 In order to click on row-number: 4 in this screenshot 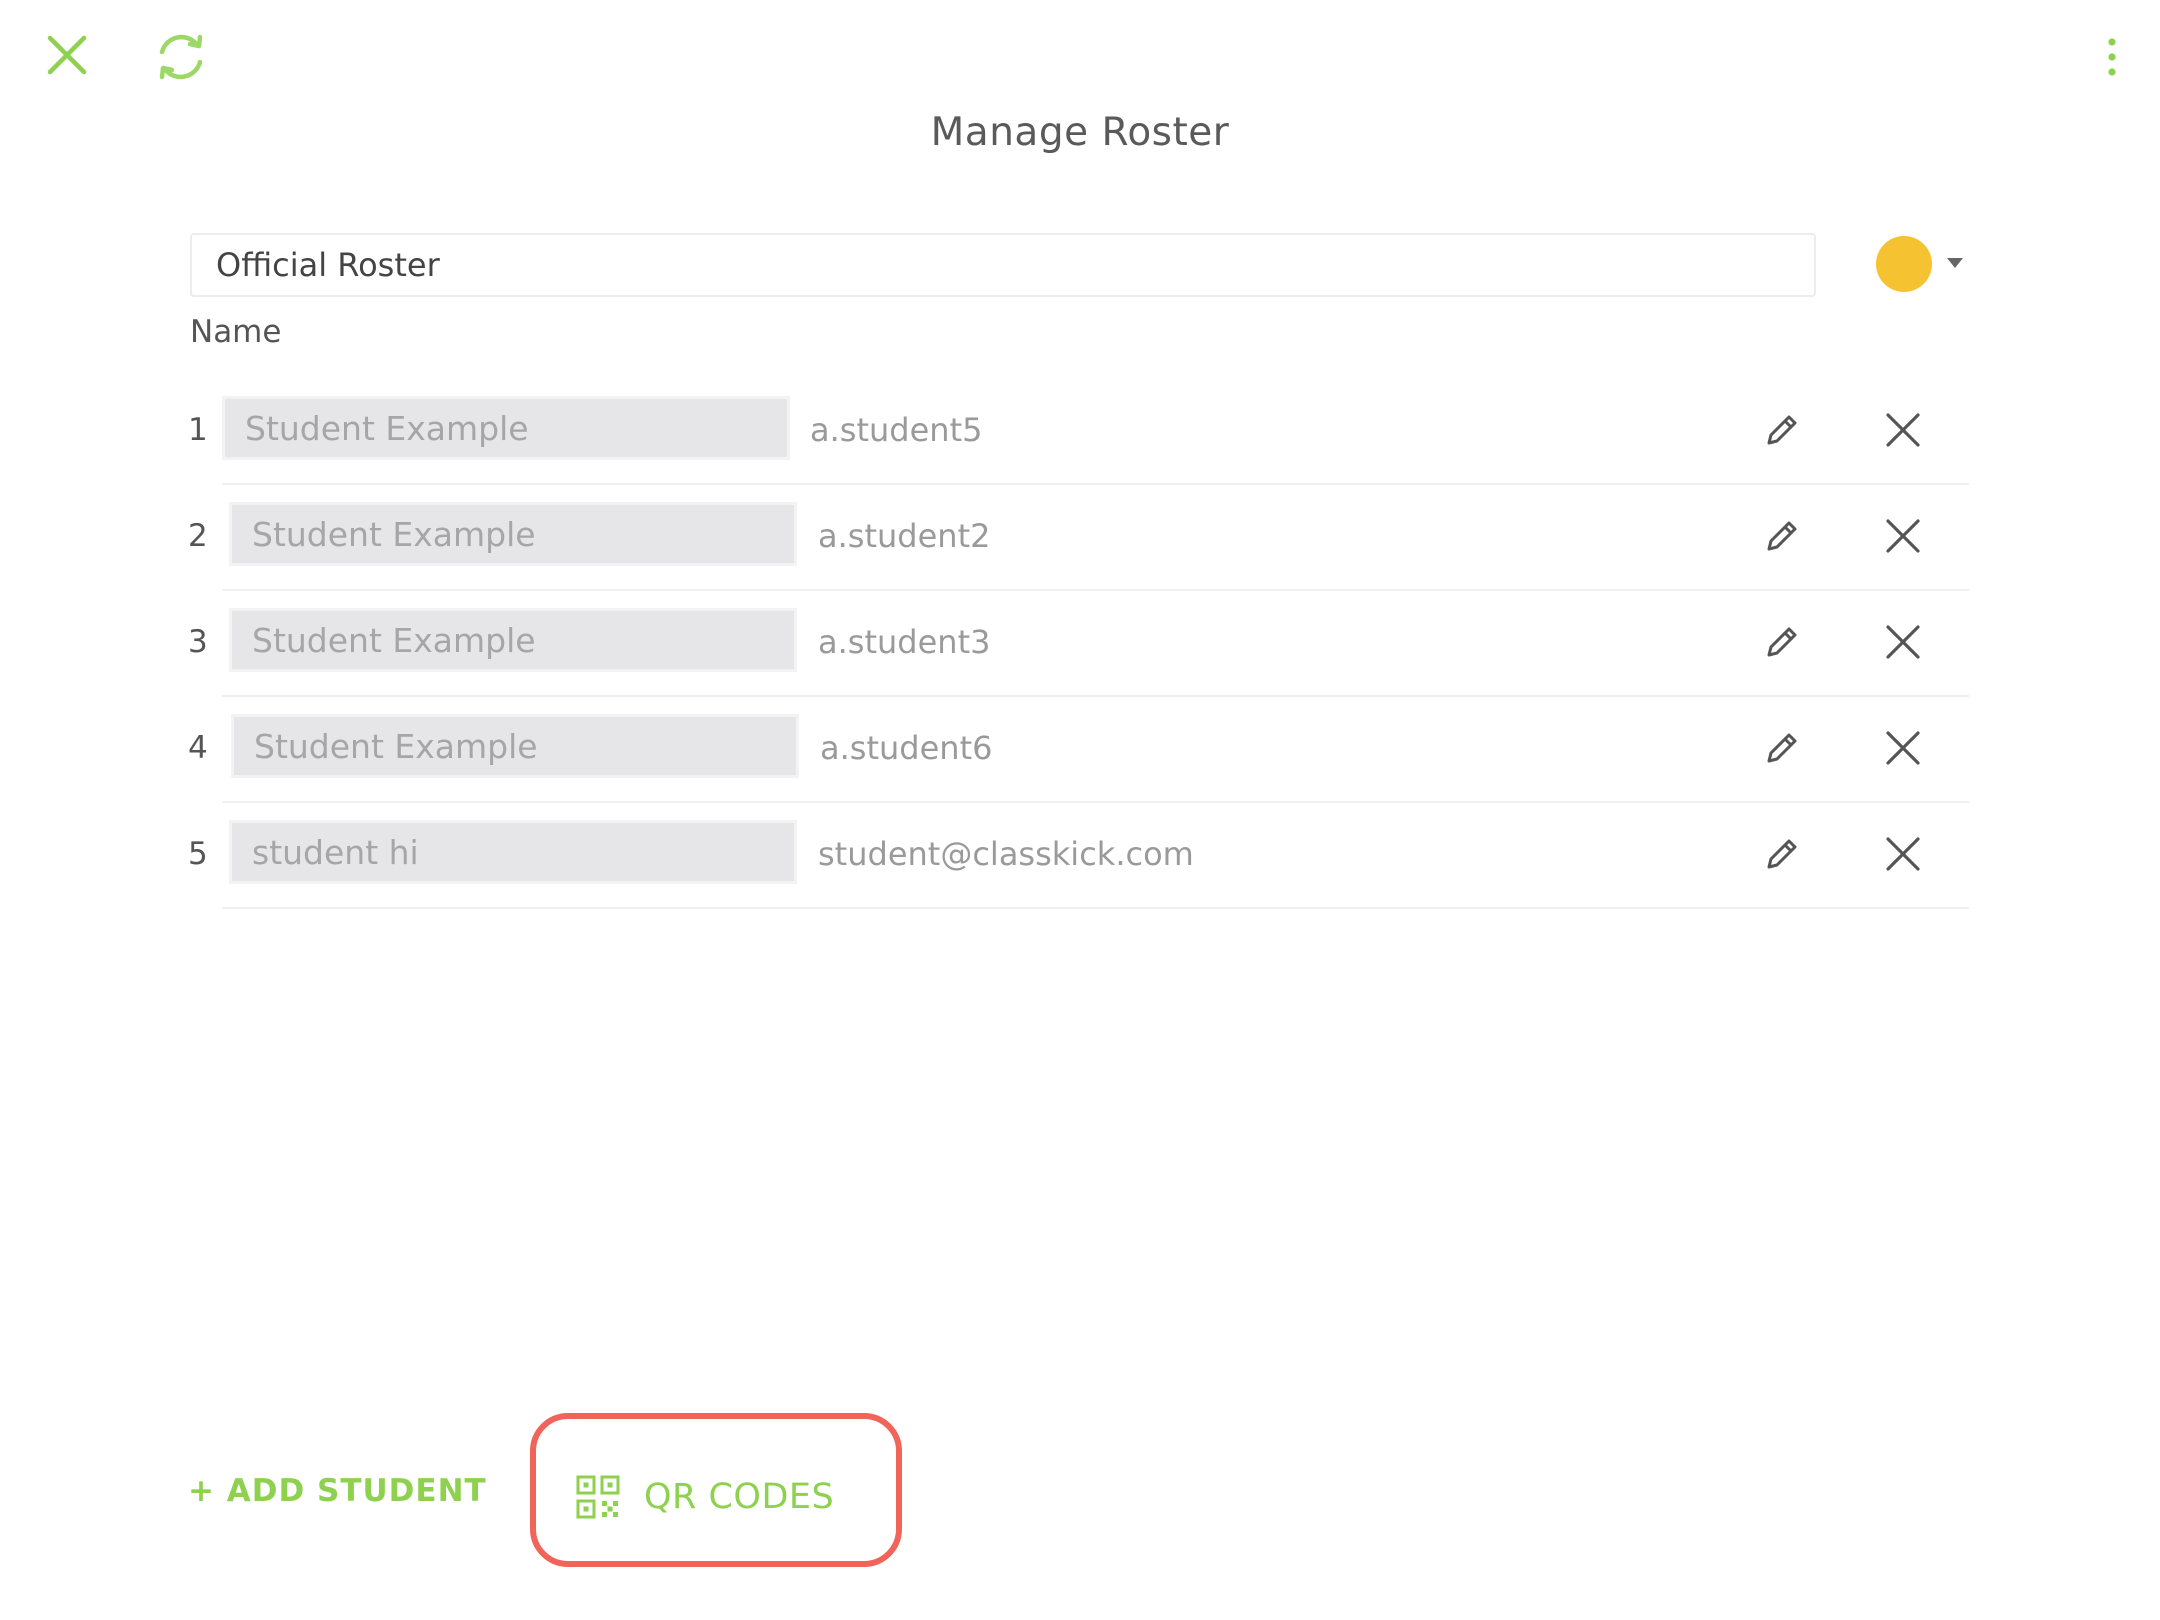, I will do `click(198, 748)`.